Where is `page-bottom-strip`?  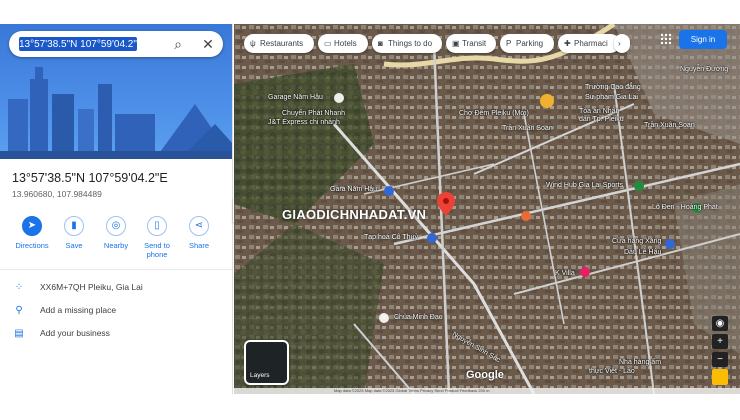
page-bottom-strip is located at coordinates (370, 407).